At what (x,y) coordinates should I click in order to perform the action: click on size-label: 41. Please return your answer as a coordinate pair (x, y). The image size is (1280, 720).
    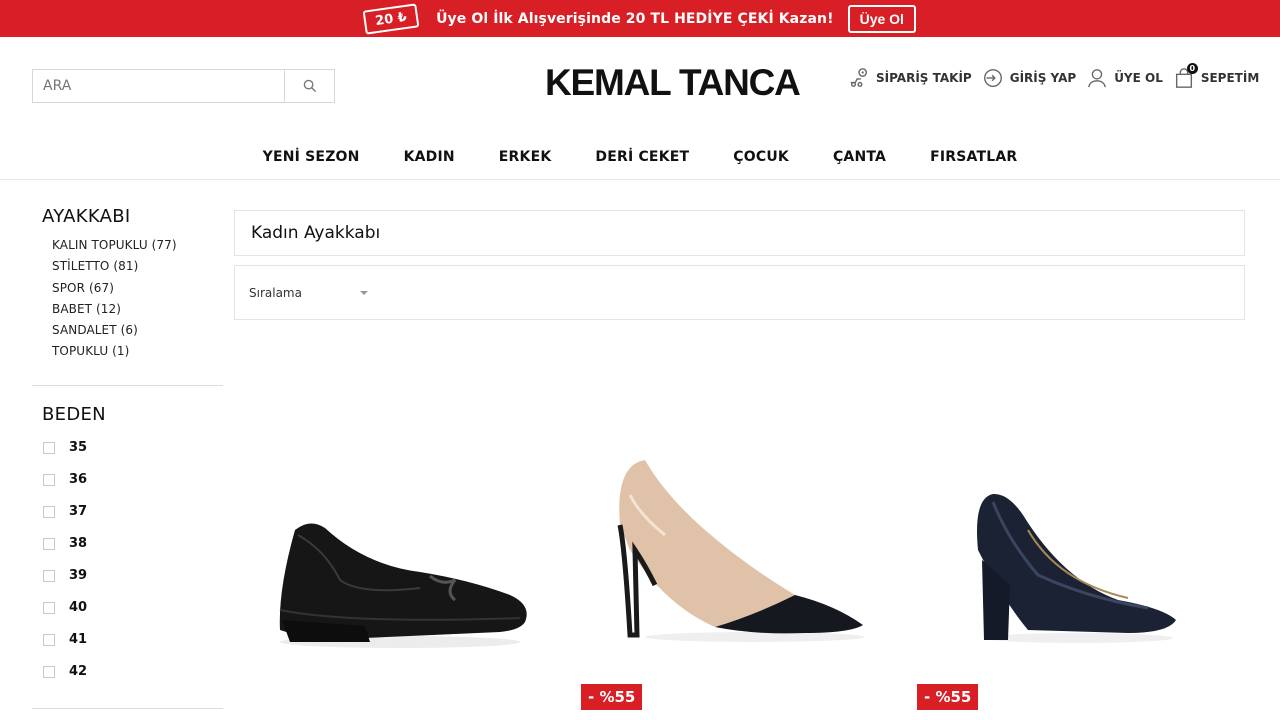
    Looking at the image, I should click on (78, 640).